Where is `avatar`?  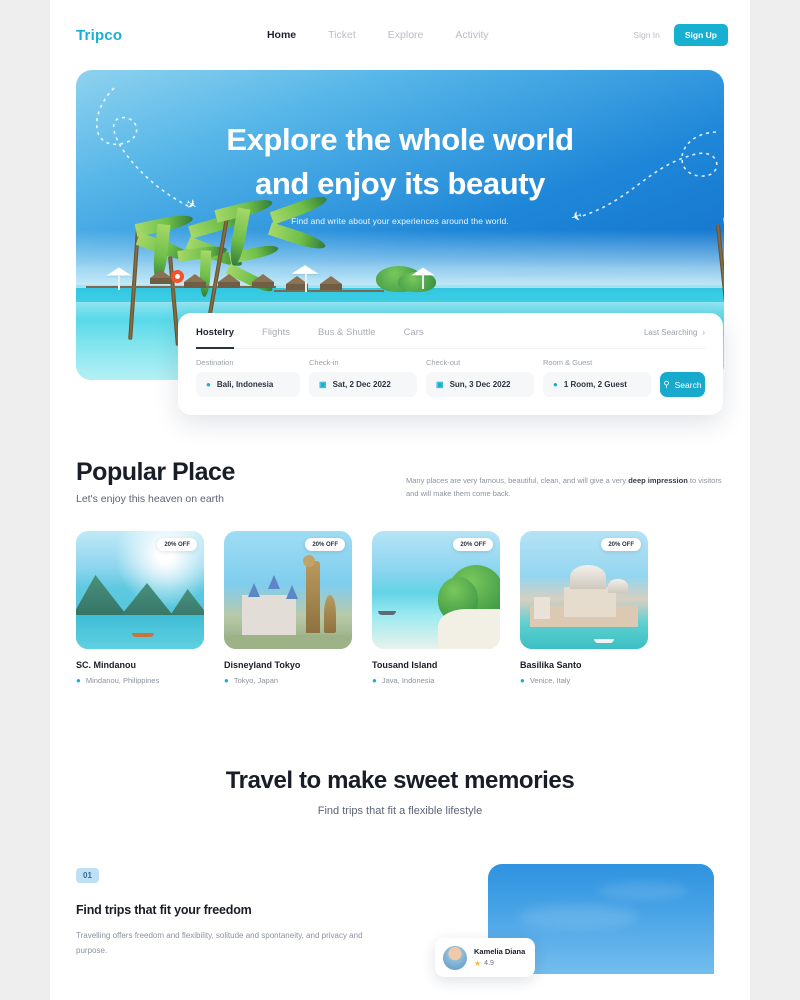
avatar is located at coordinates (455, 957).